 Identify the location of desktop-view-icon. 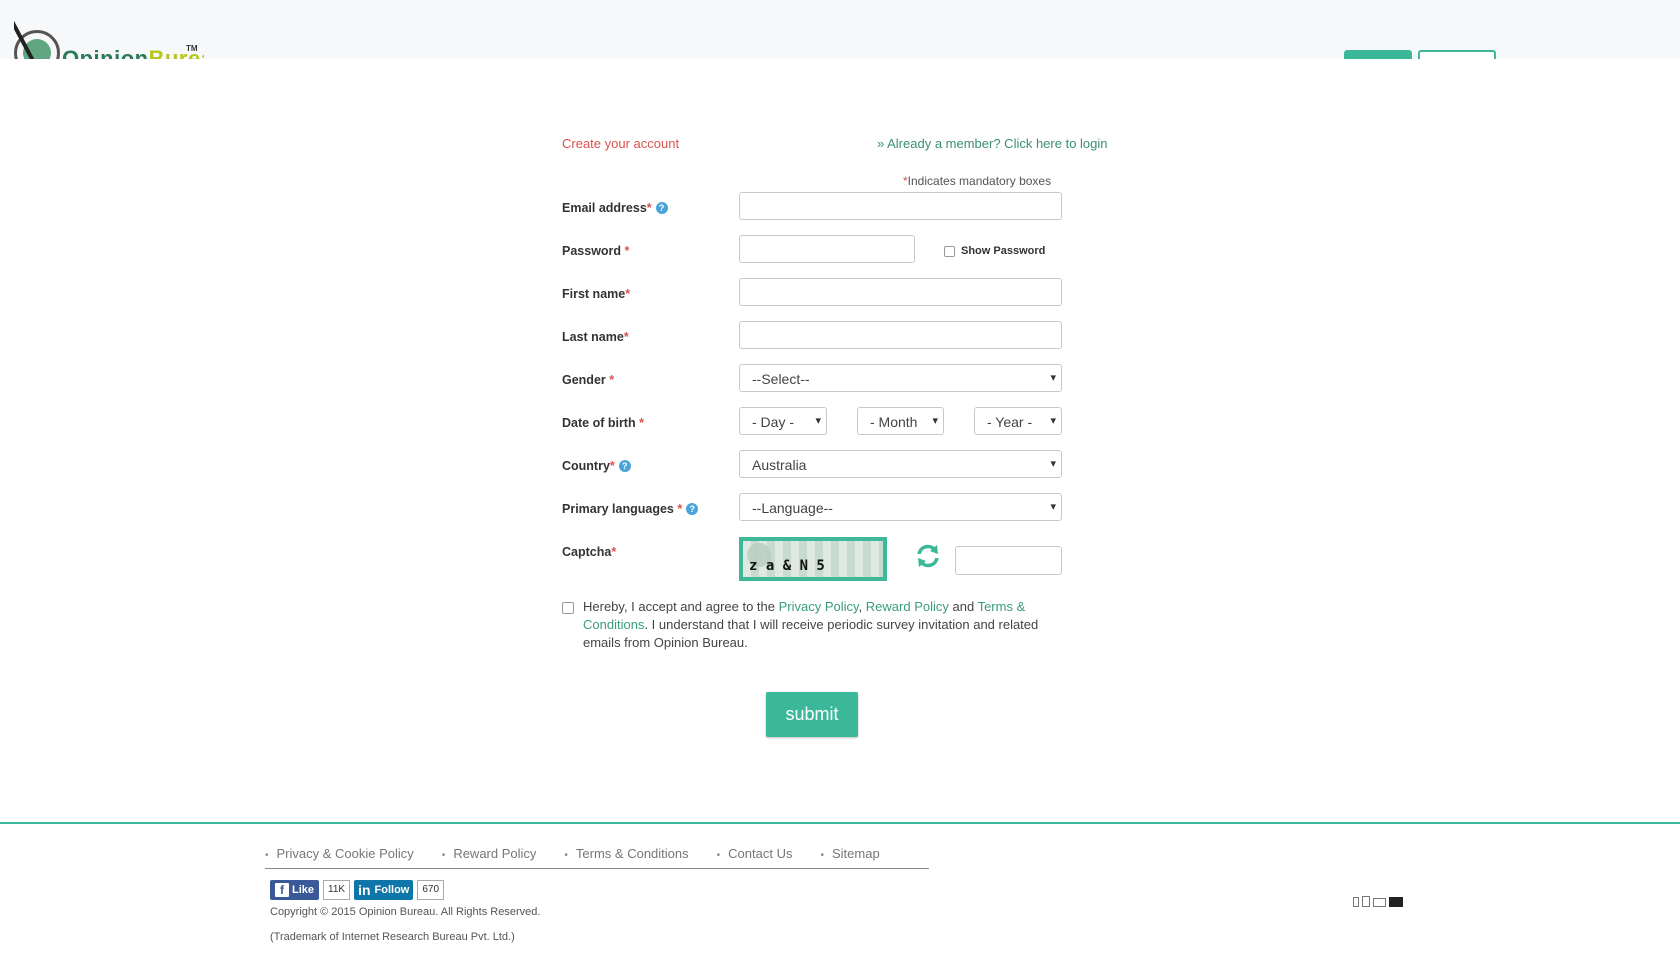
(1396, 902).